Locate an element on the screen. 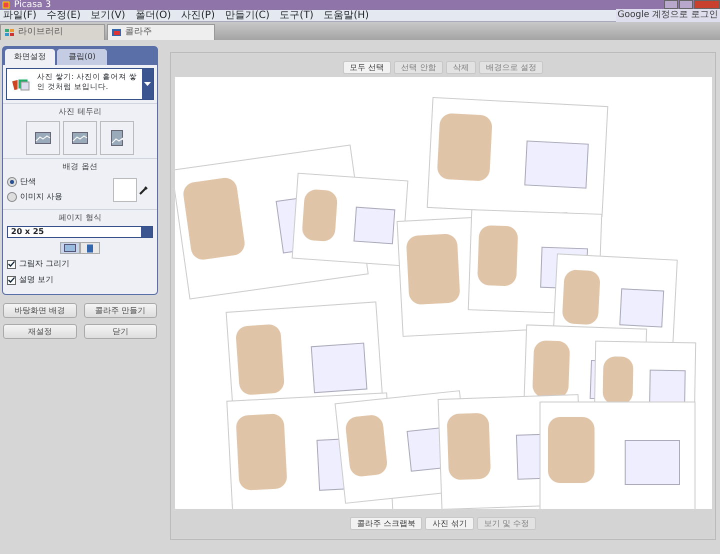 The image size is (720, 554). radio-label: 이미지 사용 is located at coordinates (41, 197).